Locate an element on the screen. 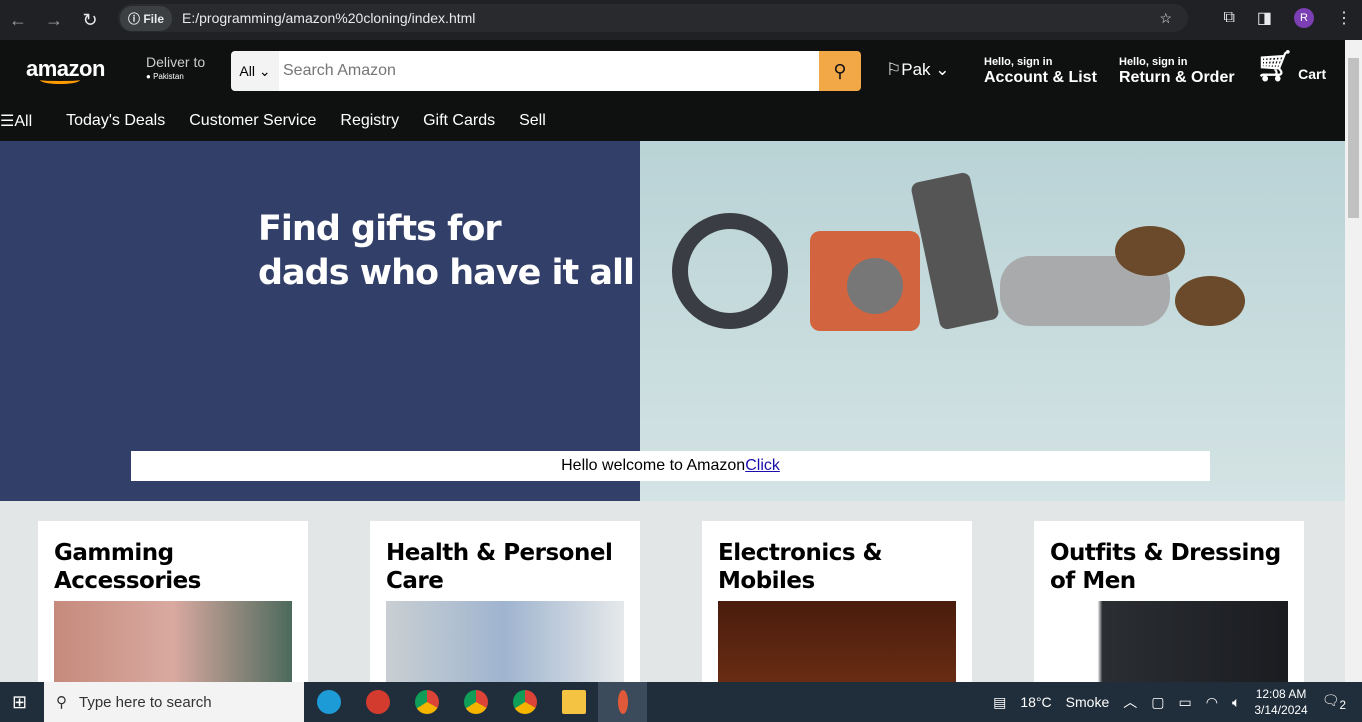 This screenshot has height=722, width=1362. location: Pakistan is located at coordinates (168, 76).